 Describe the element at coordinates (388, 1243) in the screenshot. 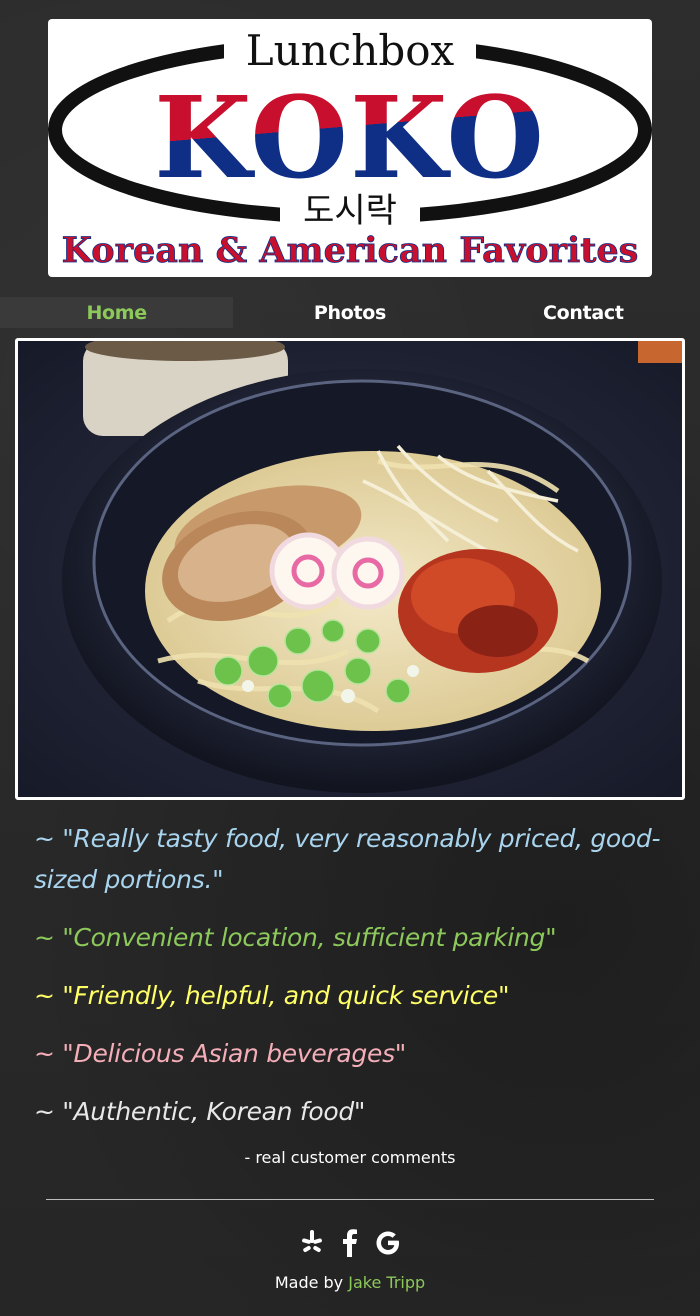

I see `google-icon` at that location.